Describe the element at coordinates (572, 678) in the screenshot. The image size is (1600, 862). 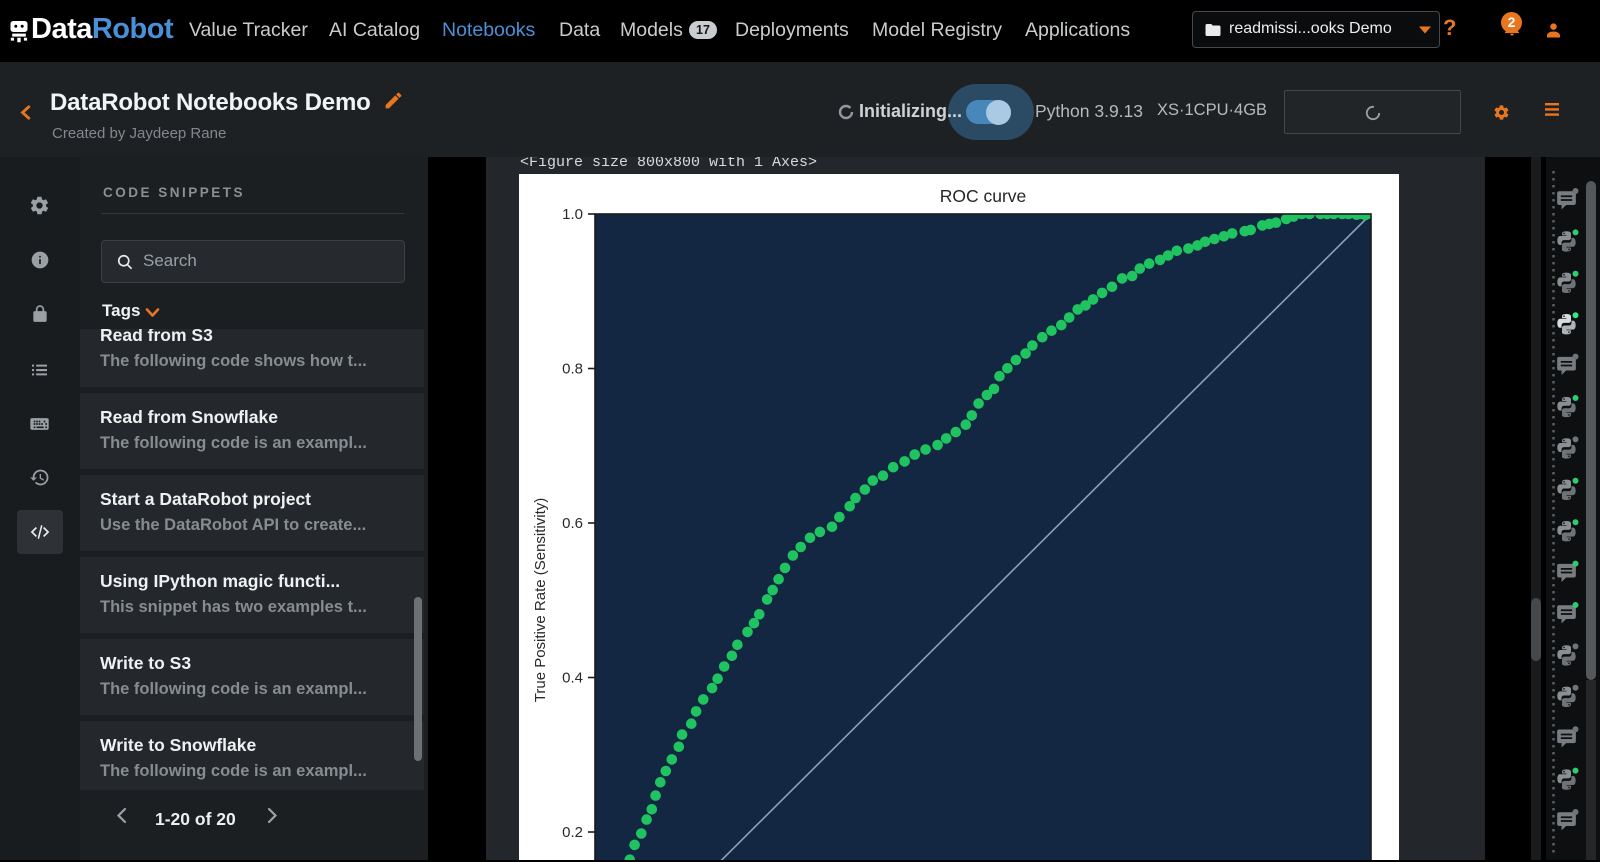
I see `svg-text: 0.4` at that location.